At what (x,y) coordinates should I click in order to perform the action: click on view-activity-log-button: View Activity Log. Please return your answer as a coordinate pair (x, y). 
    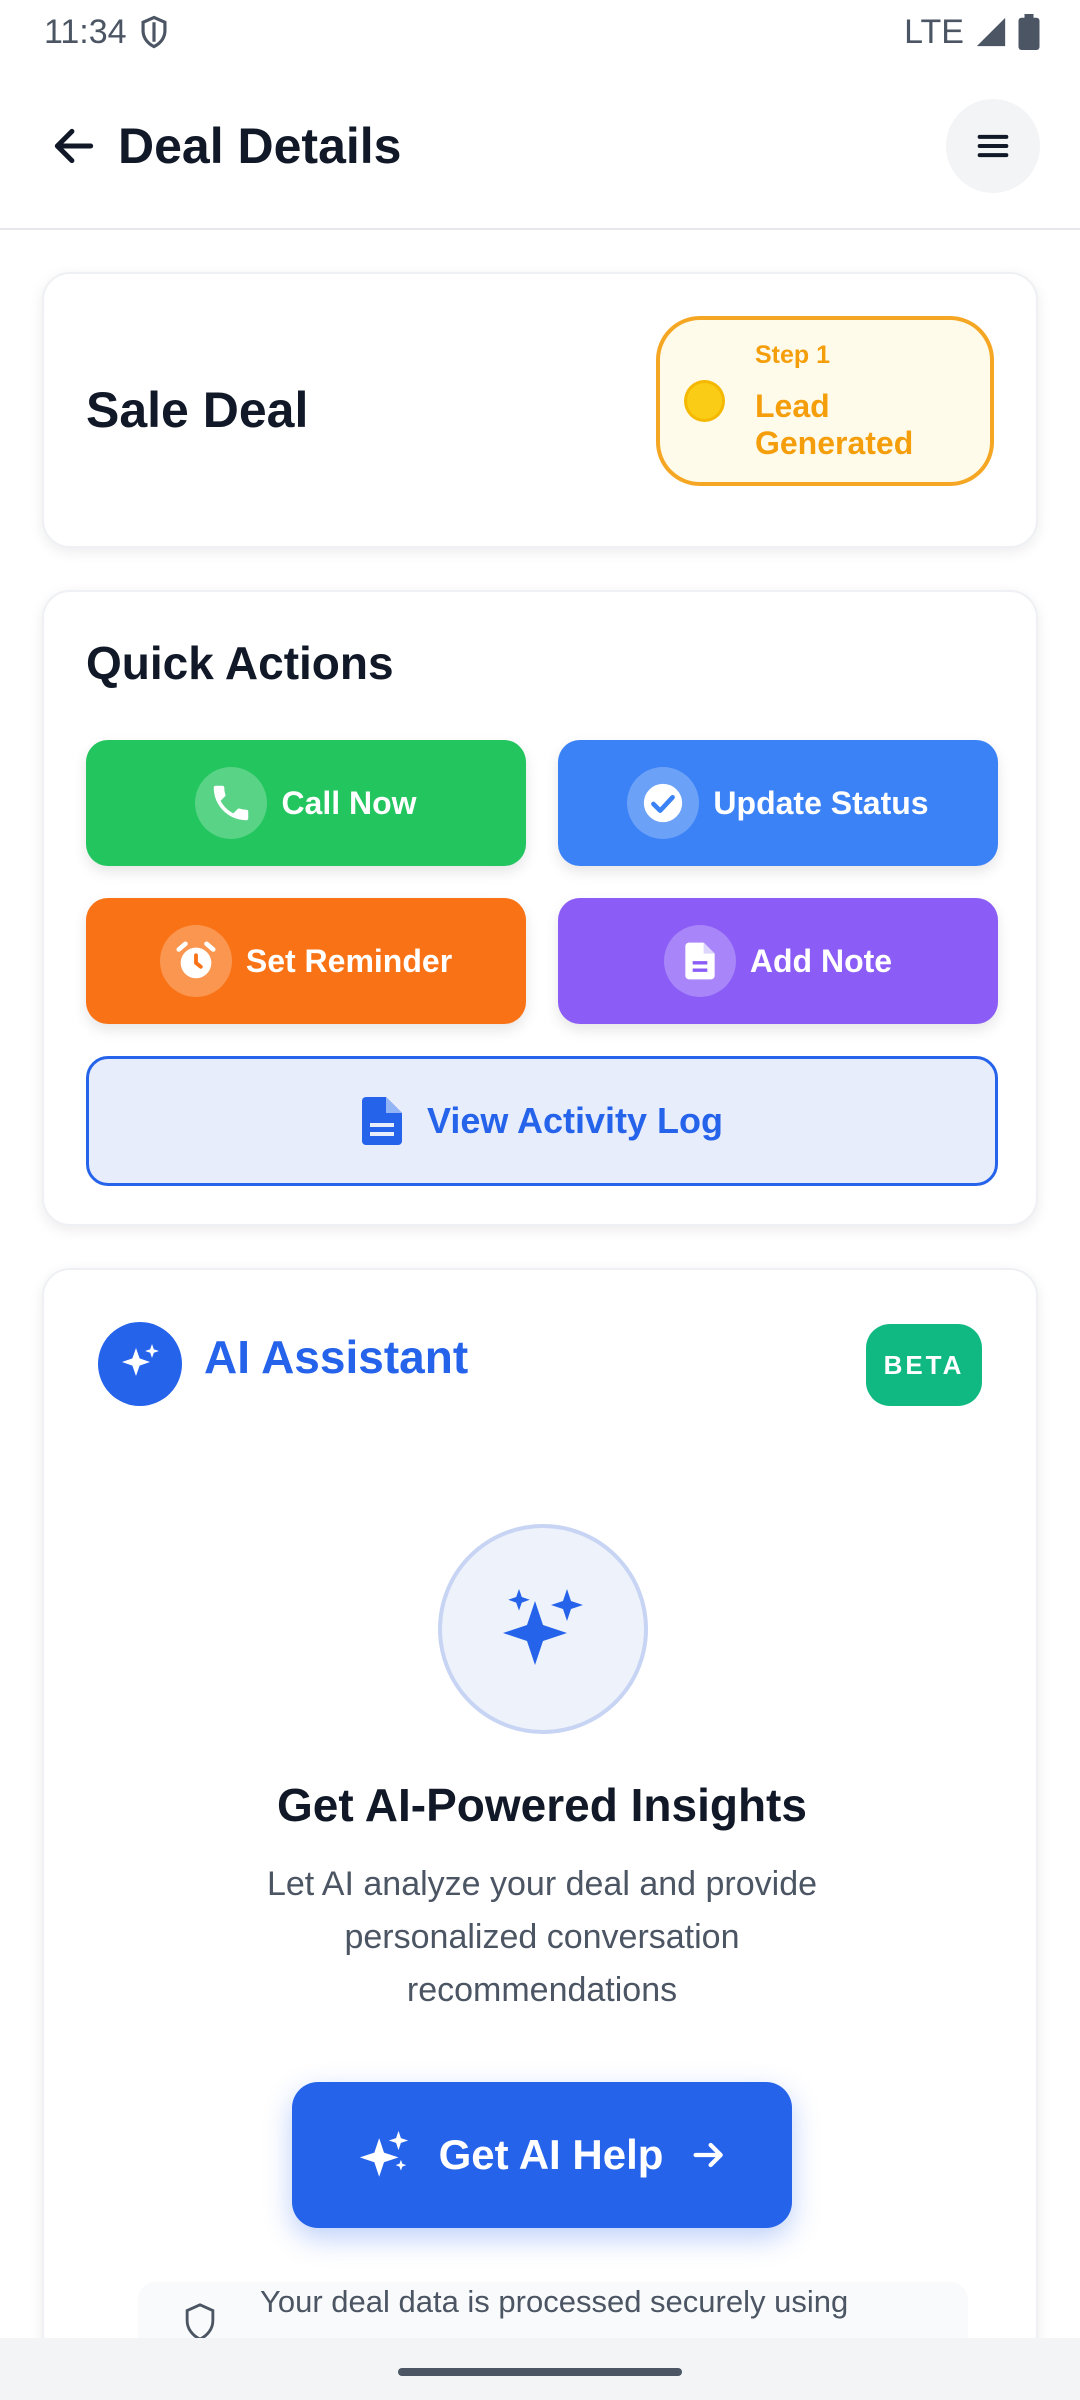
    Looking at the image, I should click on (542, 1121).